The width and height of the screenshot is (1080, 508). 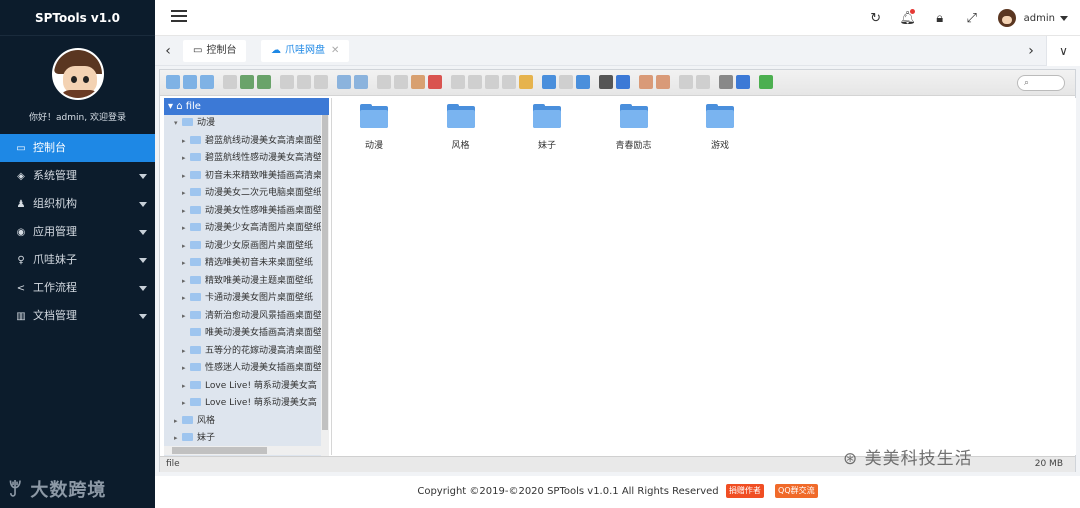 I want to click on settings-icon, so click(x=726, y=82).